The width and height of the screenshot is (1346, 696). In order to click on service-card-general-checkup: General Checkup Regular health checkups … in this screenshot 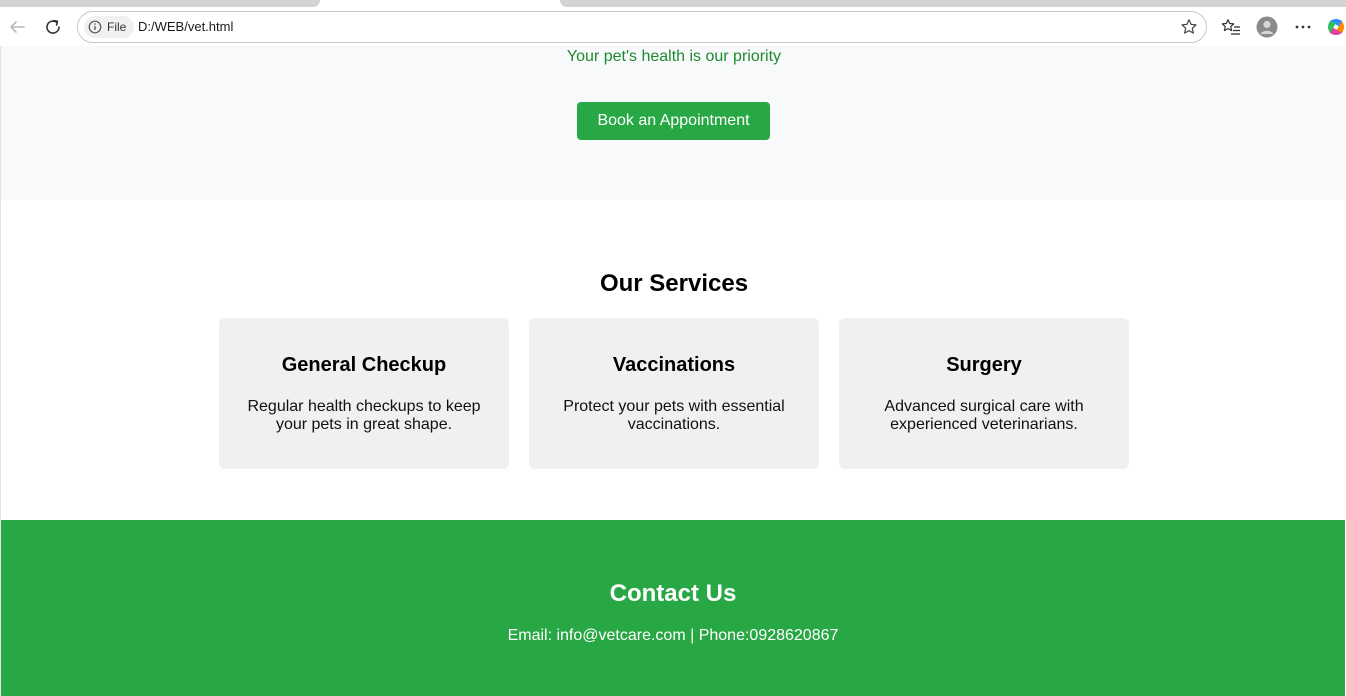, I will do `click(364, 393)`.